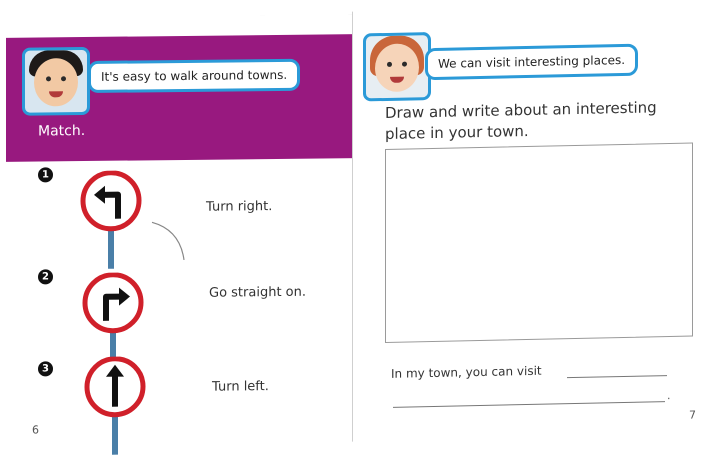 The width and height of the screenshot is (703, 458). I want to click on speech-bubble-left: It's easy to walk around towns., so click(194, 75).